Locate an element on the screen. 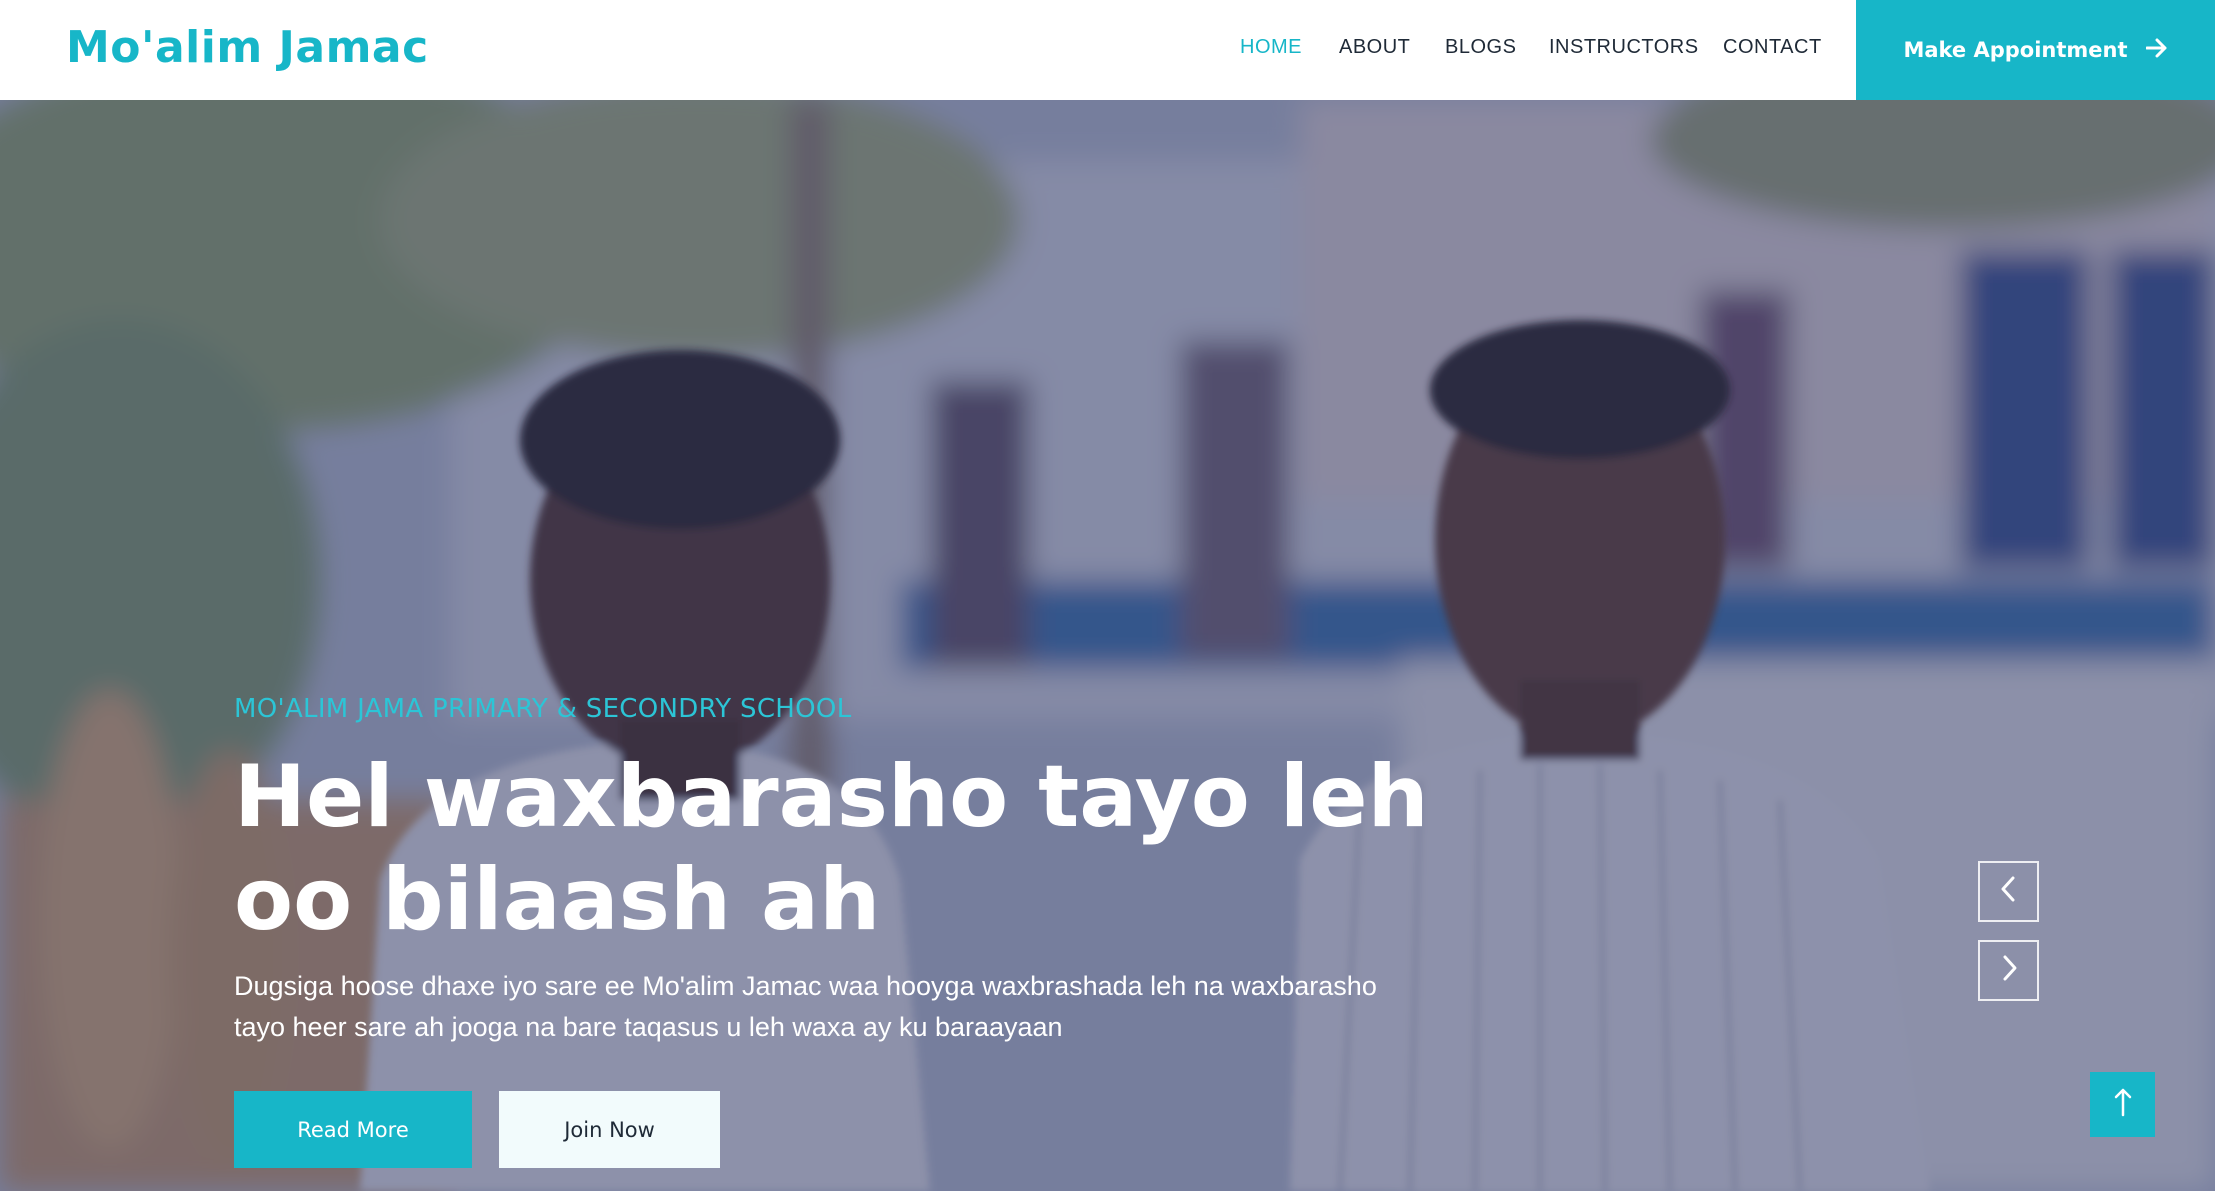 The width and height of the screenshot is (2215, 1191). hero-subtitle: MO'ALIM JAMA PRIMARY & SECONDRY SCHOOL is located at coordinates (543, 709).